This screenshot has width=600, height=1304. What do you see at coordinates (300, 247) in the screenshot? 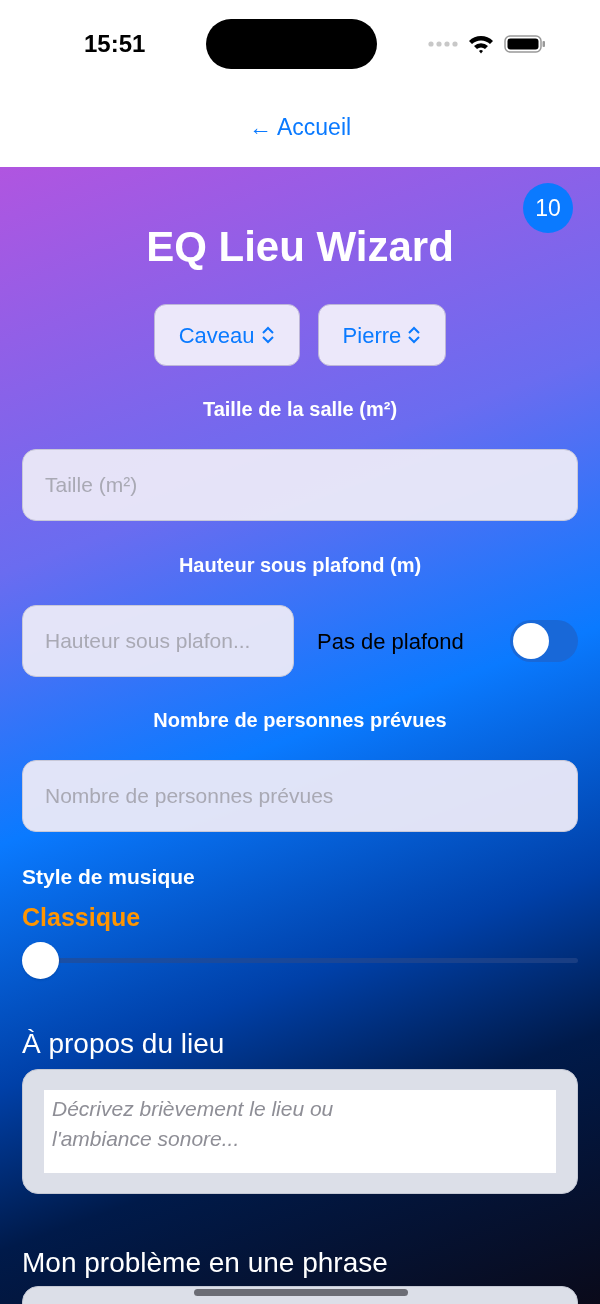
I see `page-title: EQ Lieu Wizard` at bounding box center [300, 247].